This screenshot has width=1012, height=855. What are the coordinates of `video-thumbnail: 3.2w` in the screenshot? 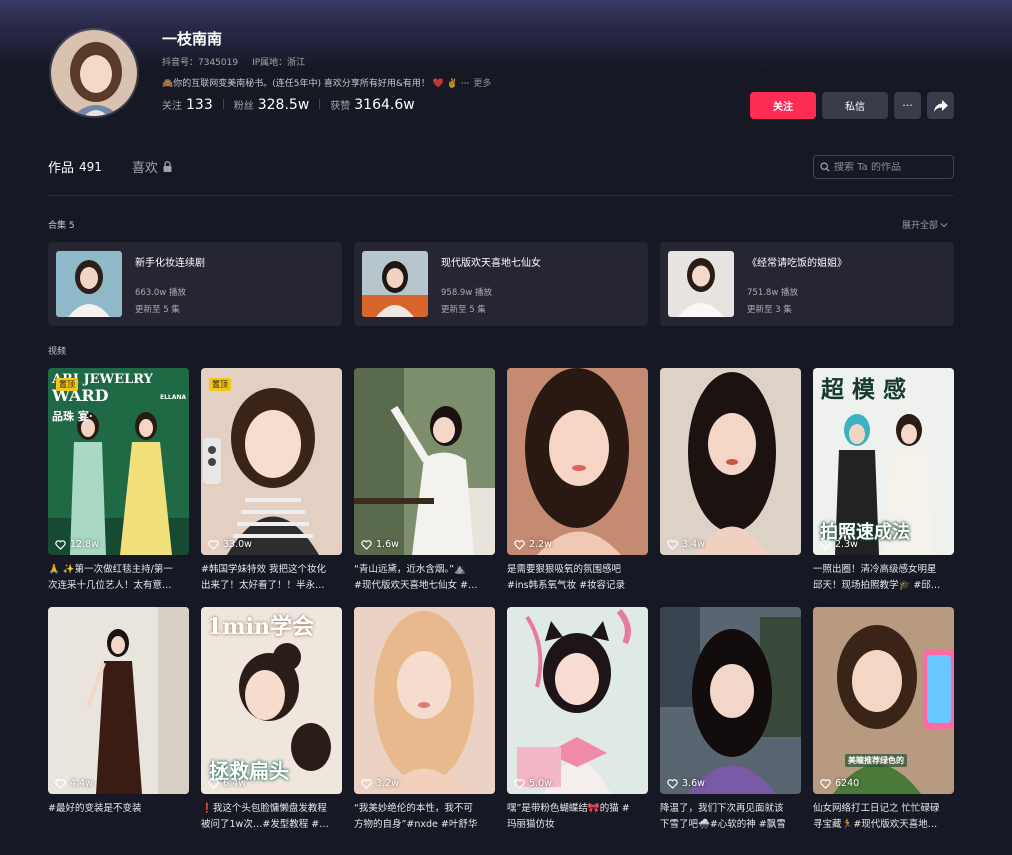 It's located at (424, 700).